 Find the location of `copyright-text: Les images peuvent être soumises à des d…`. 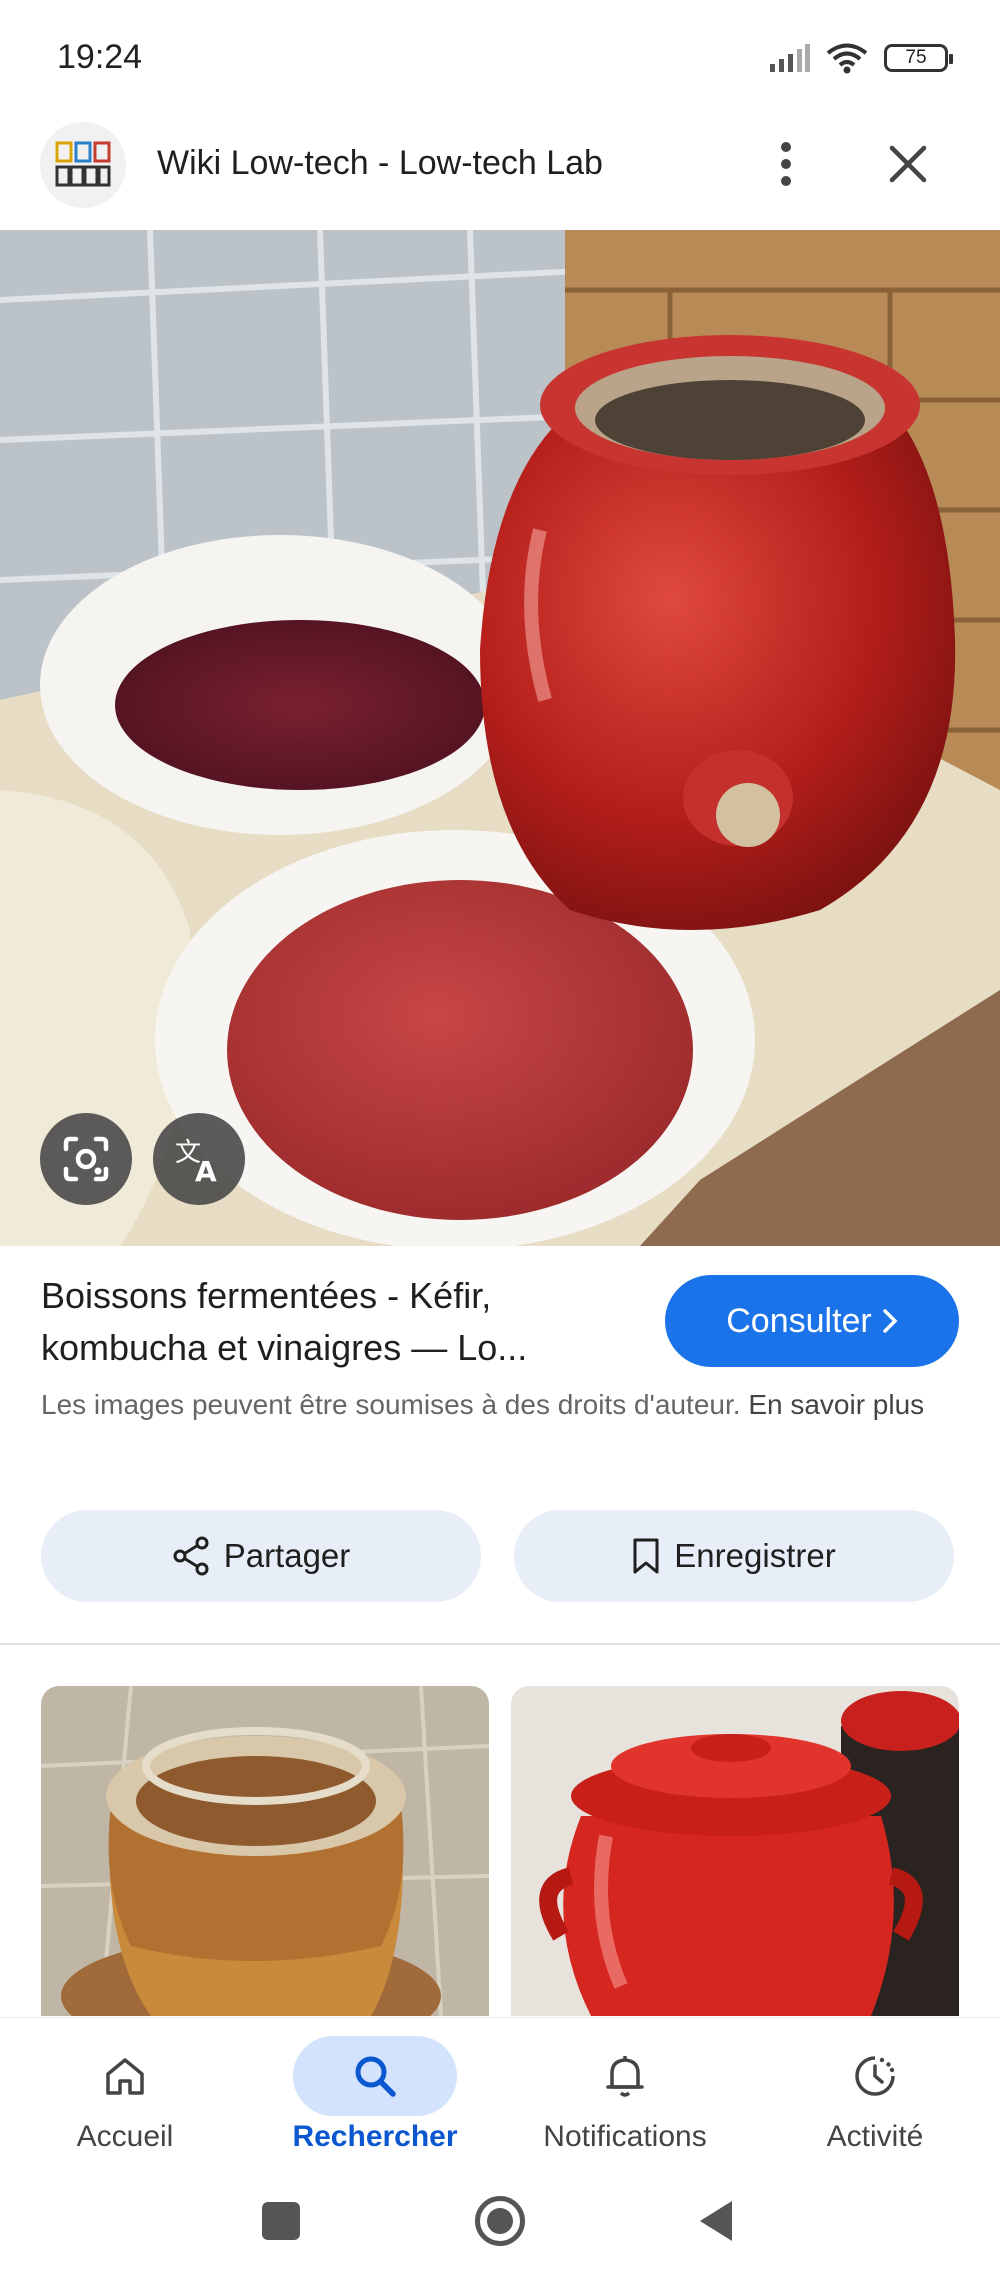

copyright-text: Les images peuvent être soumises à des d… is located at coordinates (391, 1404).